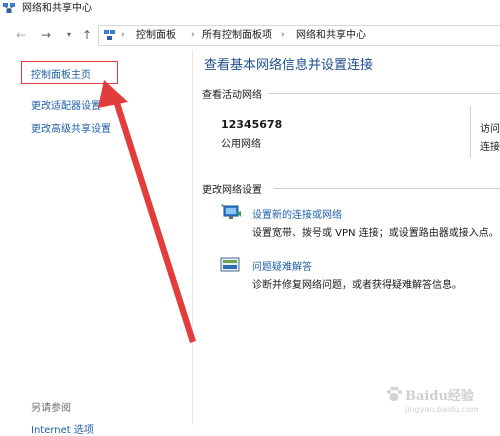 This screenshot has width=500, height=436. Describe the element at coordinates (66, 104) in the screenshot. I see `change-adapter-settings-link: 更改适配器设置` at that location.